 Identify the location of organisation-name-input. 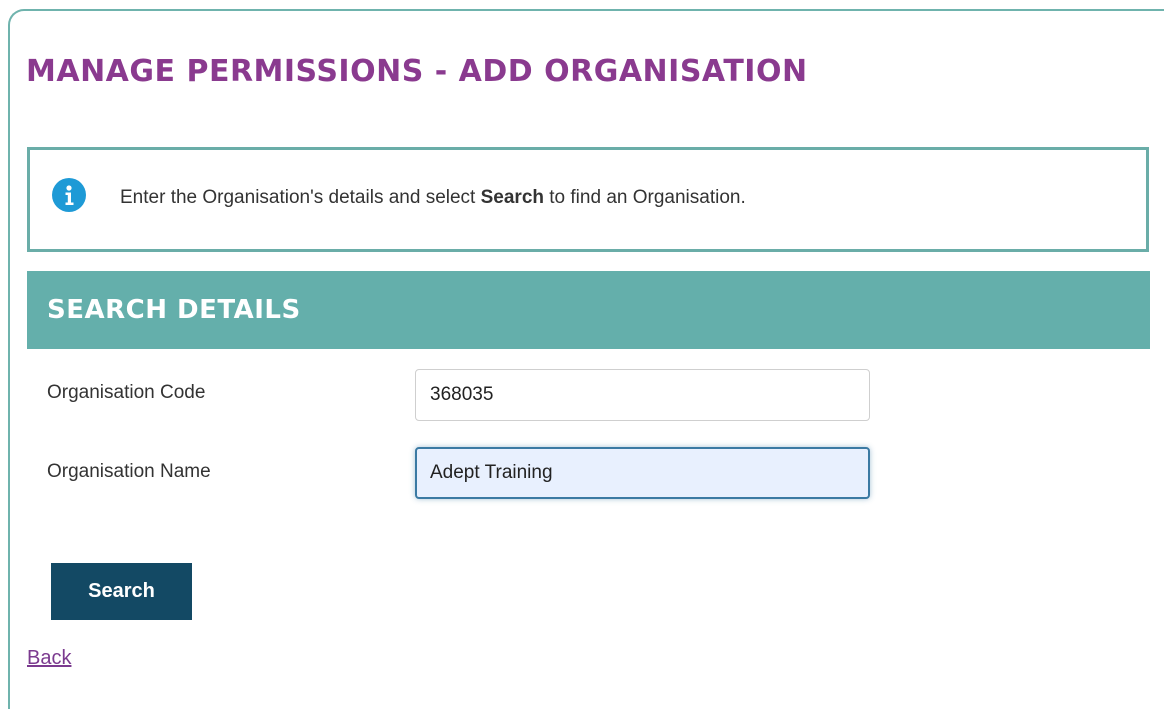
(642, 473).